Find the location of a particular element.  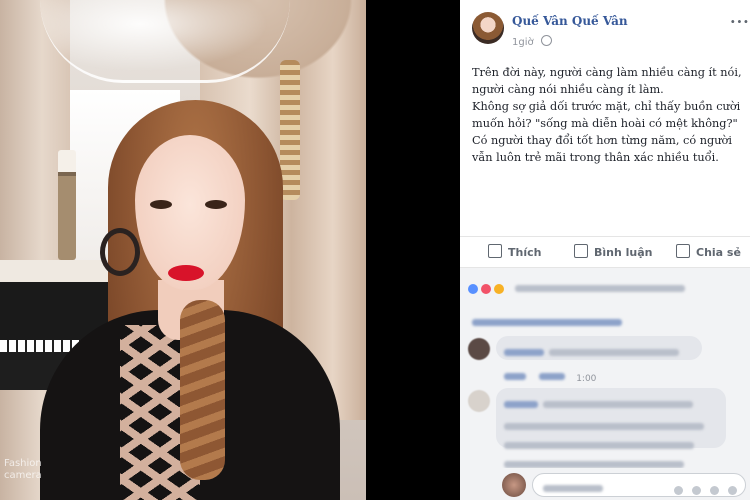

reactions-text-blurred is located at coordinates (600, 288).